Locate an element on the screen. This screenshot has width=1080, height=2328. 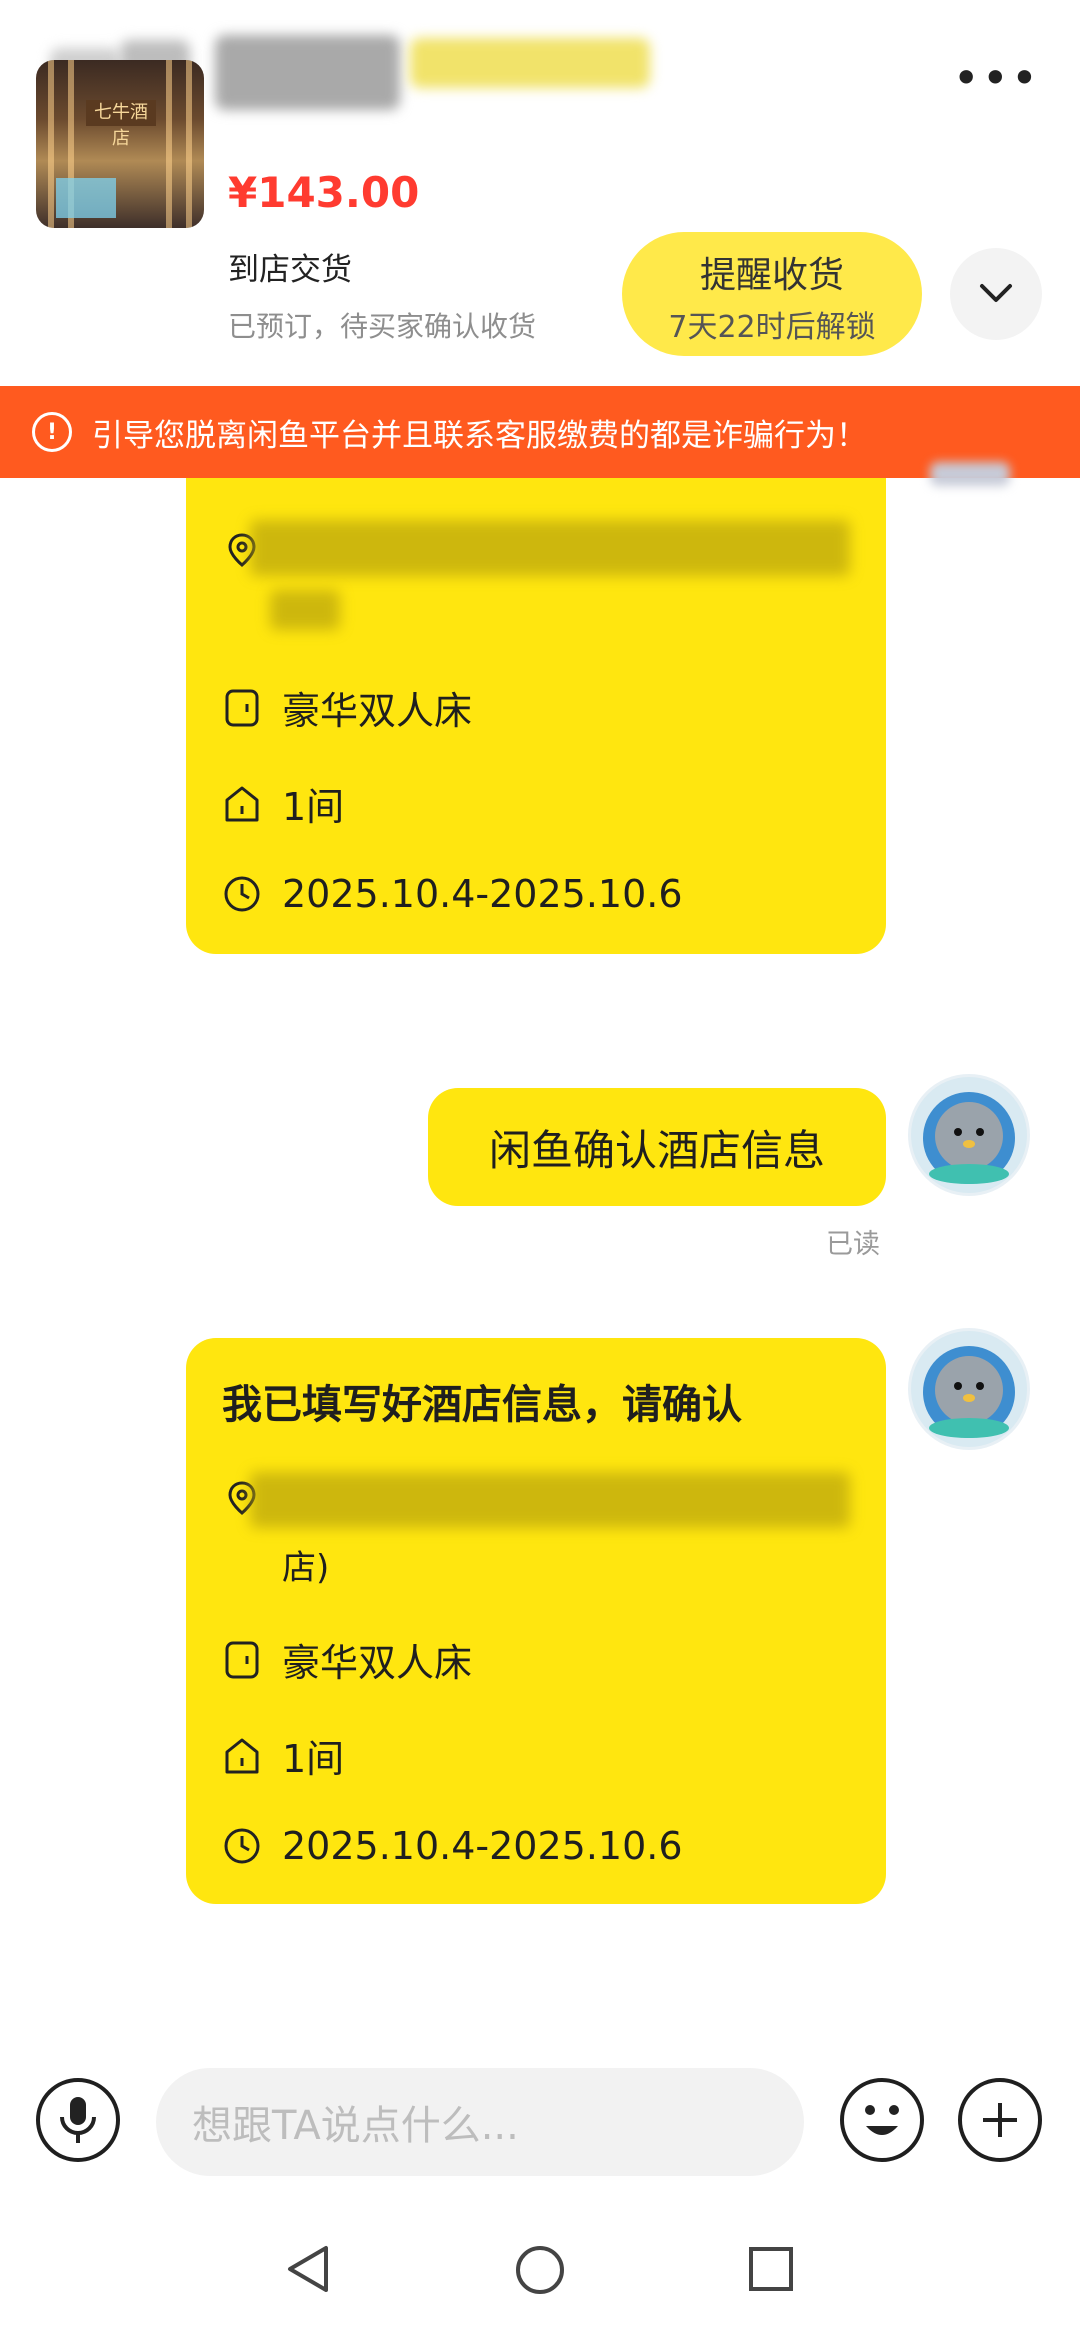
system-nav-bar is located at coordinates (540, 2267).